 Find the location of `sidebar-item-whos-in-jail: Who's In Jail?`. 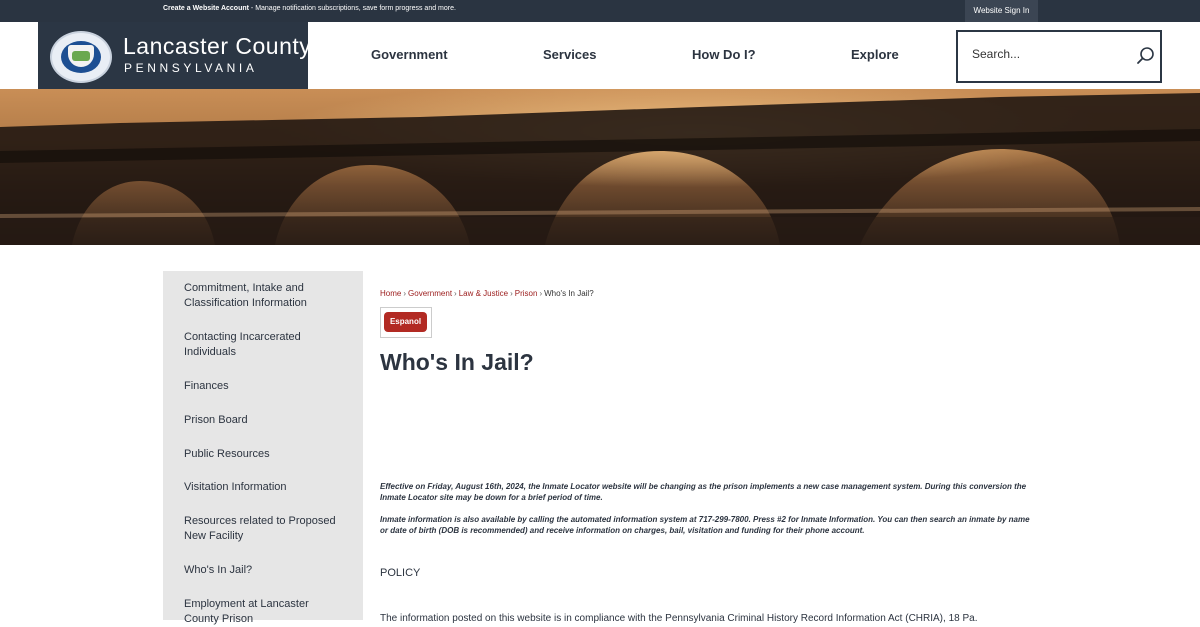

sidebar-item-whos-in-jail: Who's In Jail? is located at coordinates (264, 570).